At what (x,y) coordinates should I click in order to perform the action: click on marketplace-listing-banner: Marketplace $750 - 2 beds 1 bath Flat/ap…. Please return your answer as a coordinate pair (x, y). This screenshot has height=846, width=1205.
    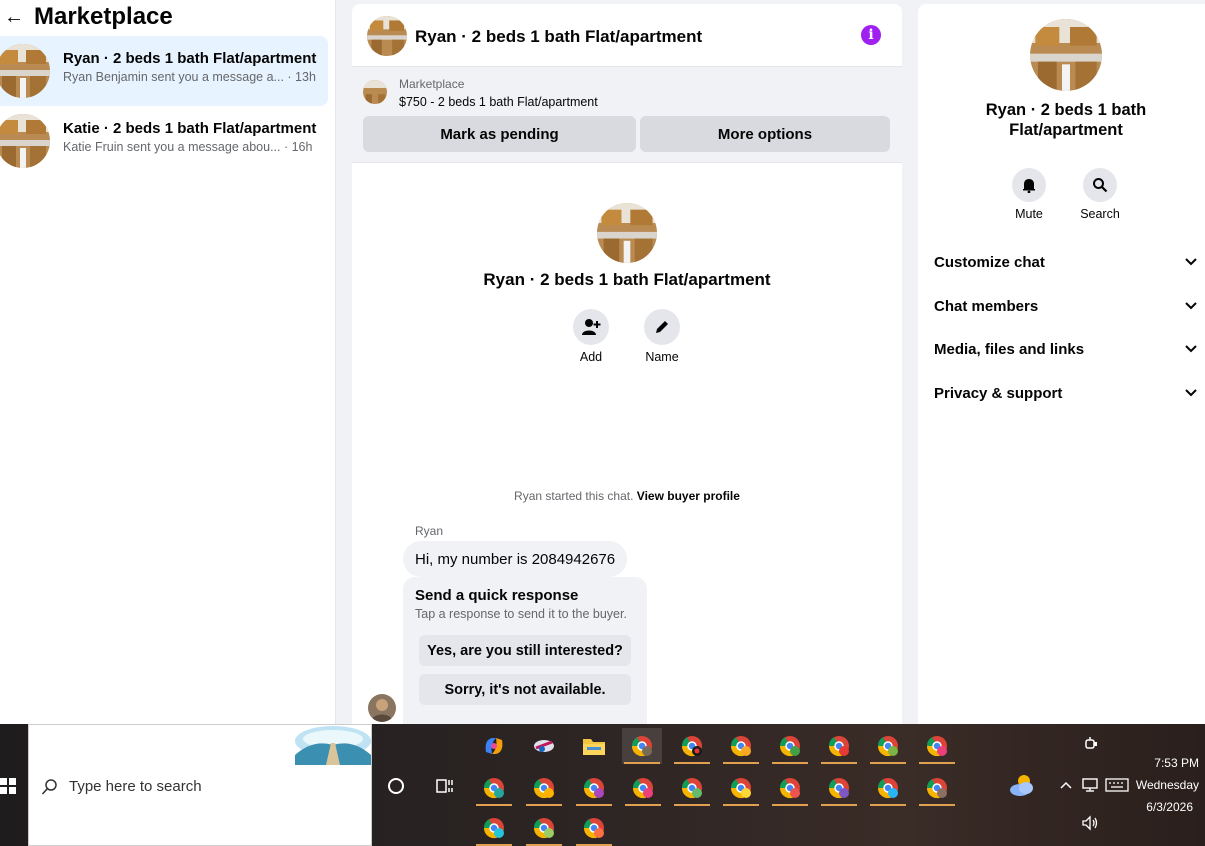
    Looking at the image, I should click on (627, 115).